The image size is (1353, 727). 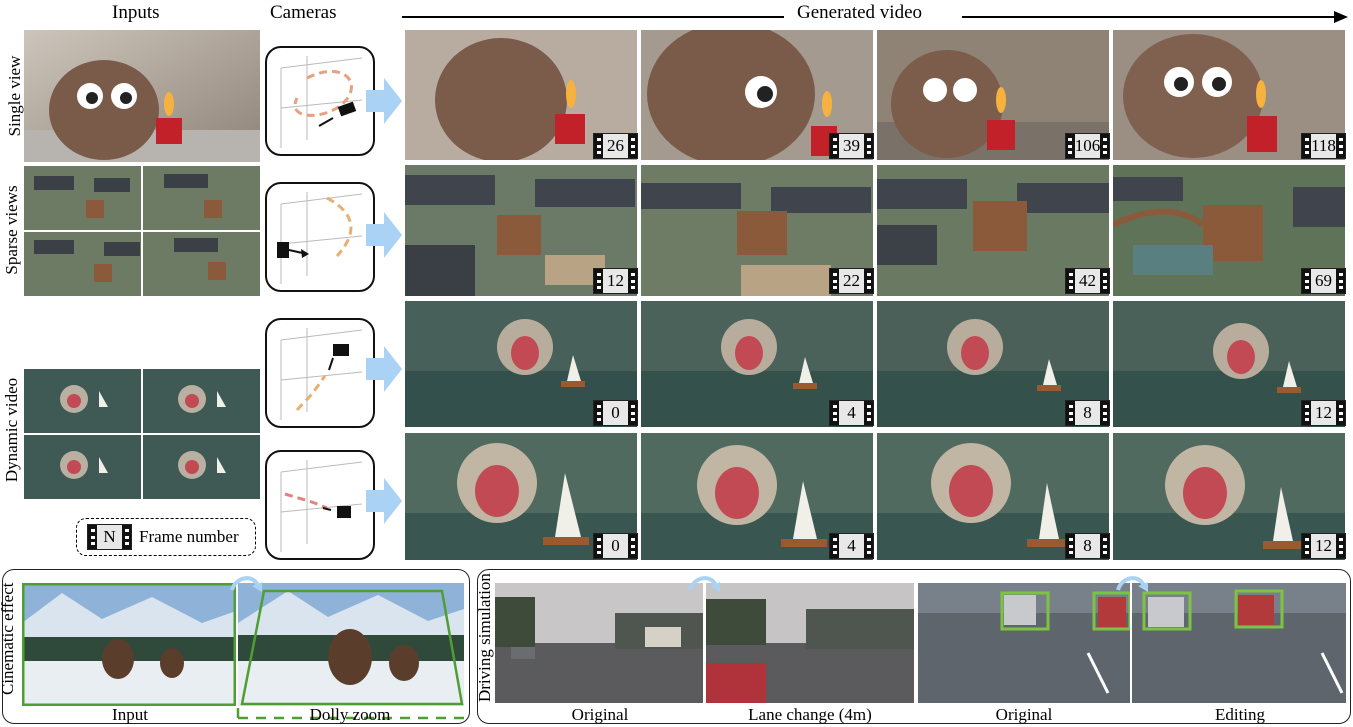 I want to click on inputs-header: Inputs, so click(x=136, y=12).